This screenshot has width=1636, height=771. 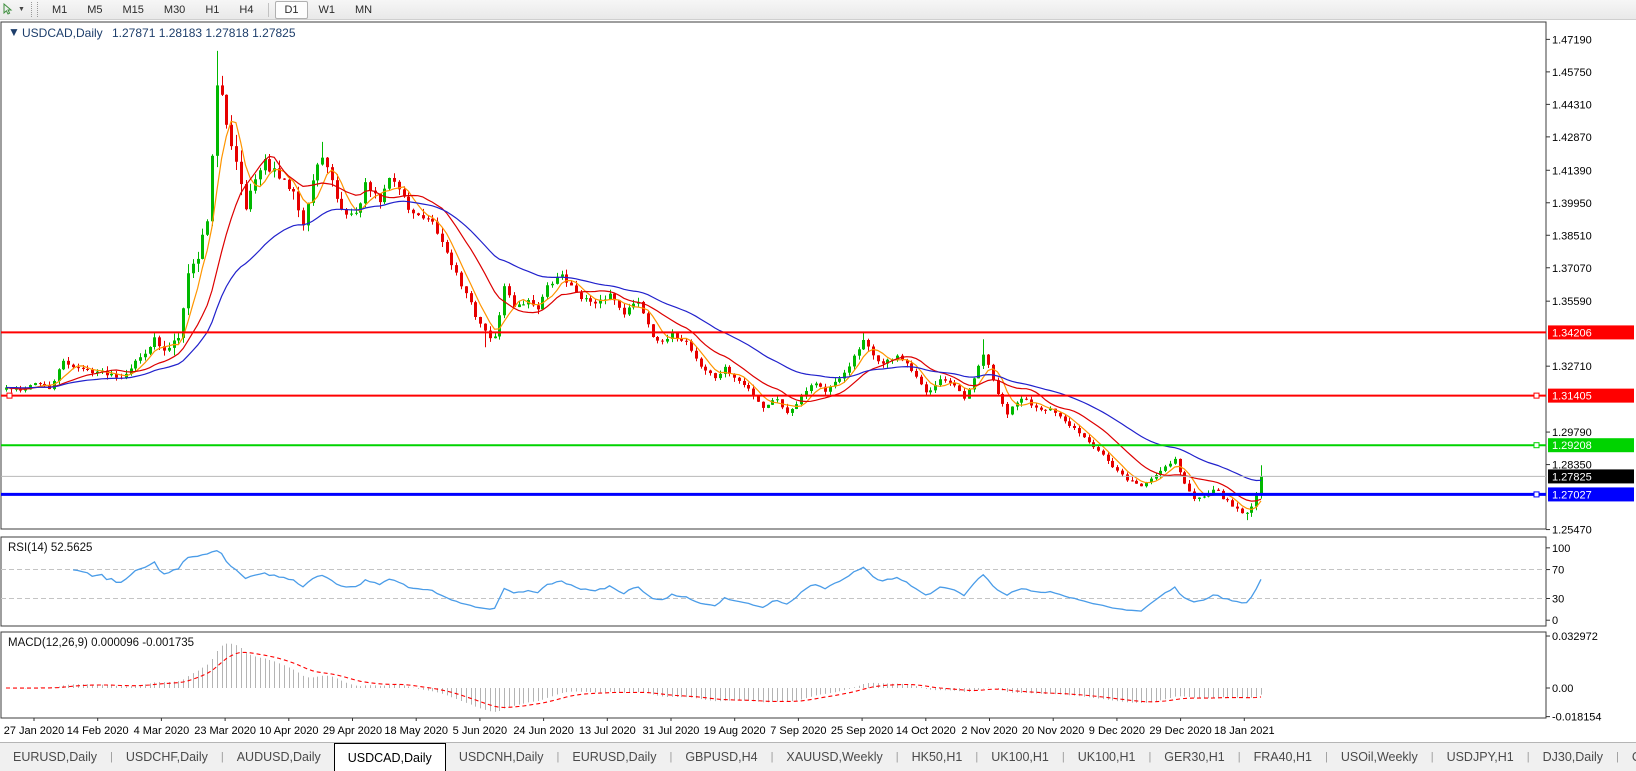 I want to click on toolbar-separator, so click(x=269, y=9).